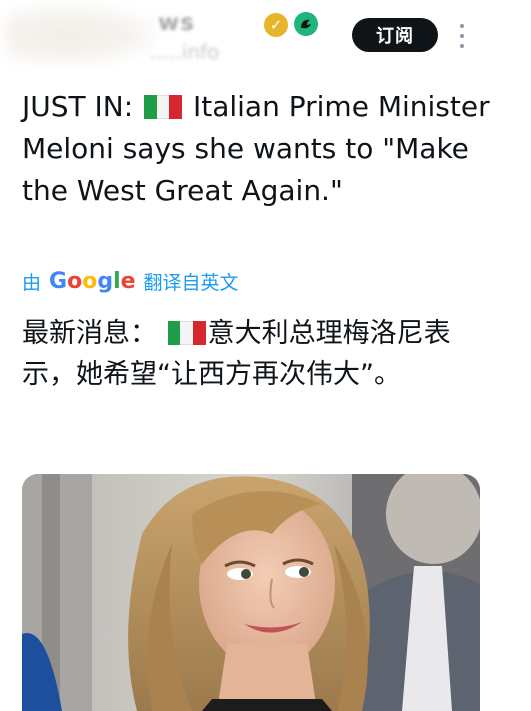 This screenshot has height=711, width=531. What do you see at coordinates (184, 52) in the screenshot?
I see `account-handle: .....info` at bounding box center [184, 52].